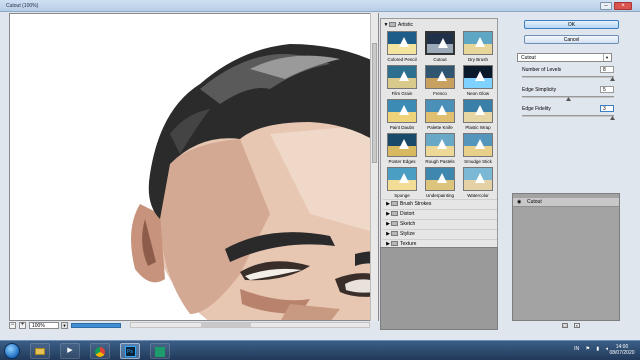 This screenshot has height=360, width=640. I want to click on filter-thumbnail: Palette Knife, so click(440, 116).